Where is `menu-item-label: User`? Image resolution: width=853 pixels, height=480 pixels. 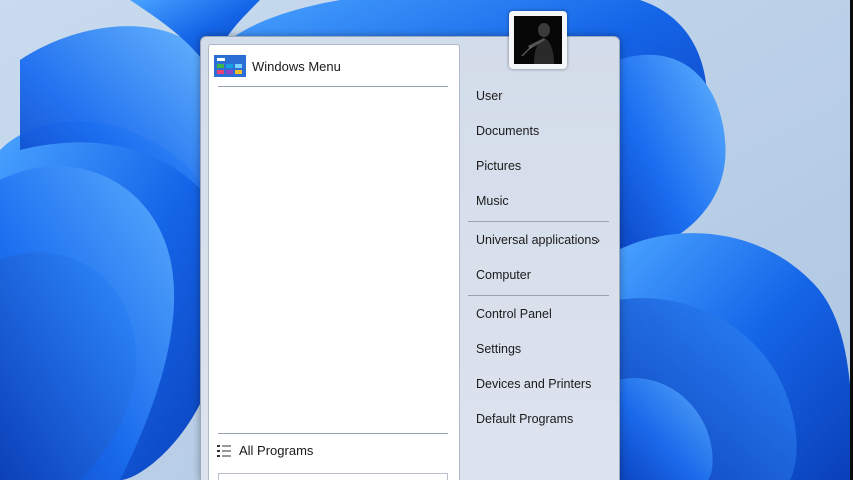
menu-item-label: User is located at coordinates (489, 96).